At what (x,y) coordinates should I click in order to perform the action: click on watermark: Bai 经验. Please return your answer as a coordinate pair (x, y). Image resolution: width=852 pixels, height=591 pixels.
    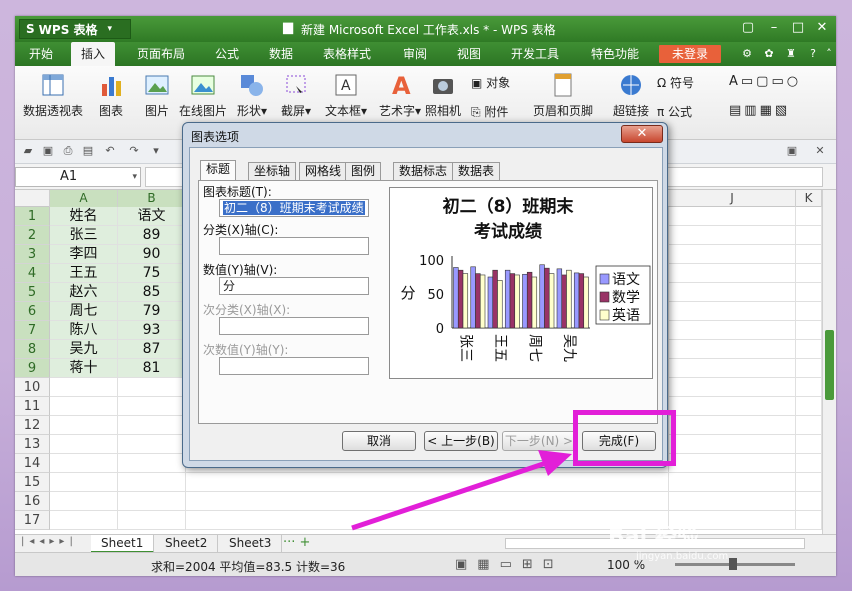
    Looking at the image, I should click on (653, 537).